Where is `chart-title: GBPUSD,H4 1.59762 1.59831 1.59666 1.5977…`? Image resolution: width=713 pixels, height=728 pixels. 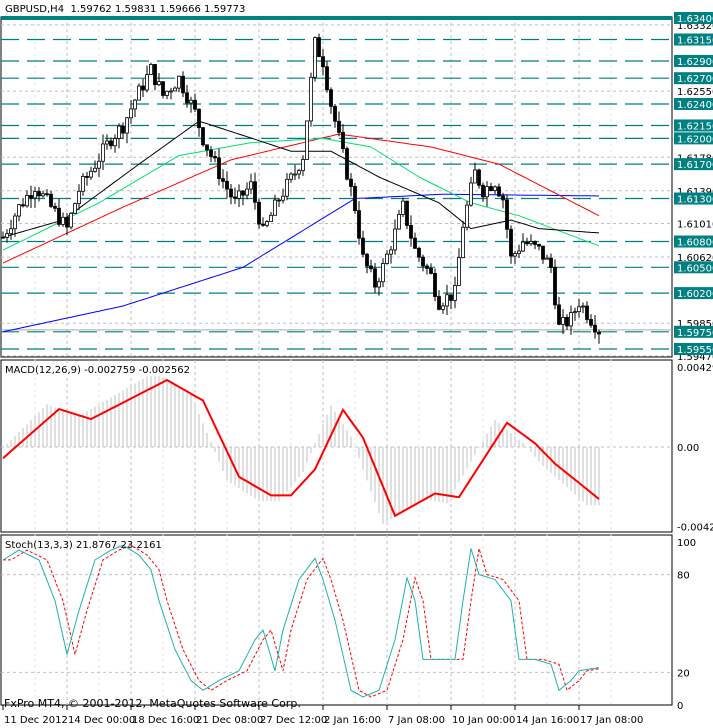 chart-title: GBPUSD,H4 1.59762 1.59831 1.59666 1.5977… is located at coordinates (125, 9).